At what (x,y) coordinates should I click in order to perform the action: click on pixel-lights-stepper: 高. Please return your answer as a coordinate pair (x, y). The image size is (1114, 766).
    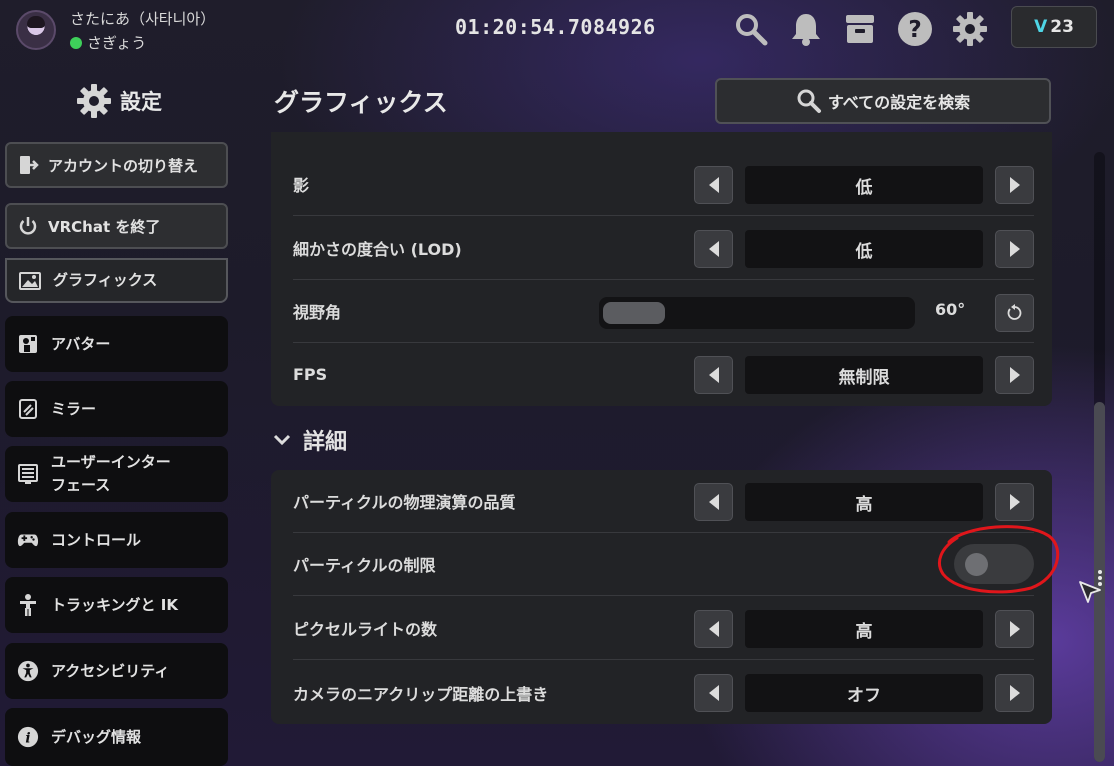
    Looking at the image, I should click on (864, 629).